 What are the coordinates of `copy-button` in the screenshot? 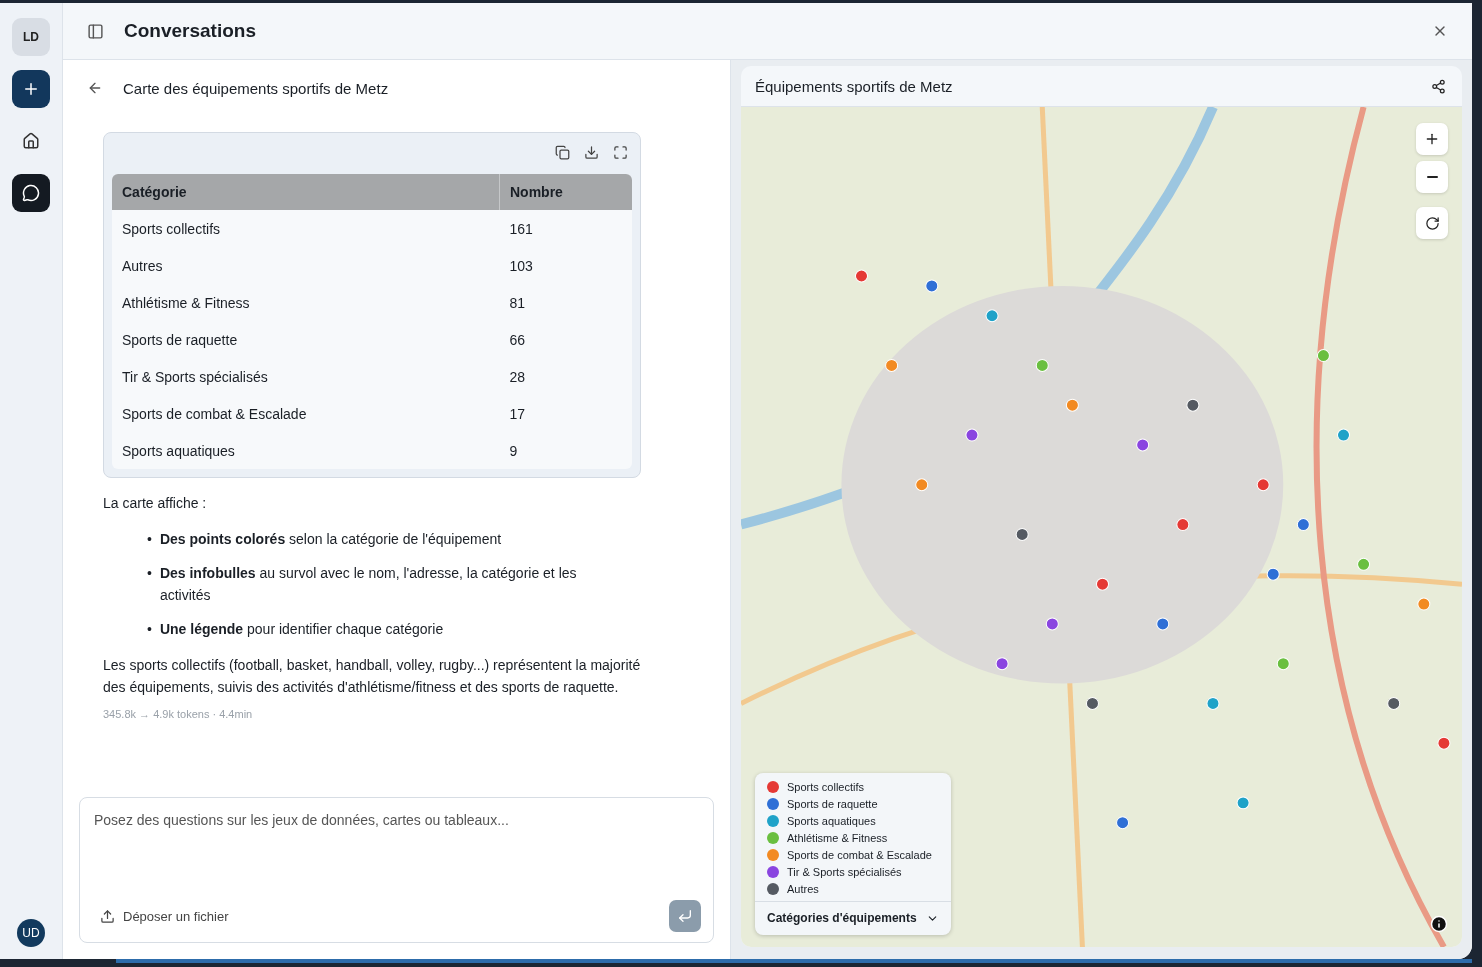 It's located at (562, 152).